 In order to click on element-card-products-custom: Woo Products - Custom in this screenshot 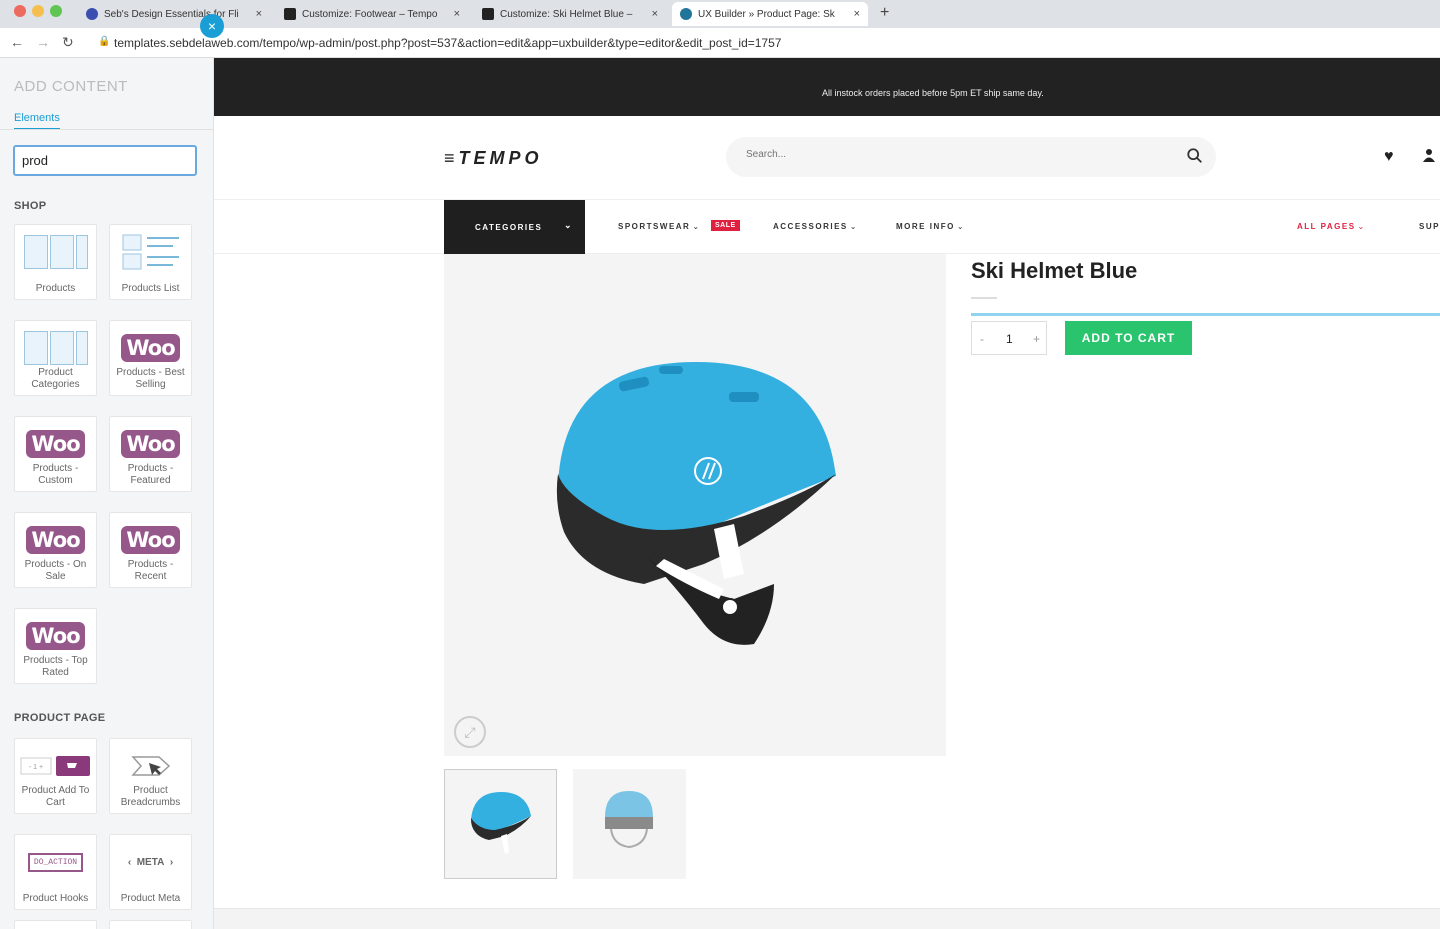, I will do `click(55, 454)`.